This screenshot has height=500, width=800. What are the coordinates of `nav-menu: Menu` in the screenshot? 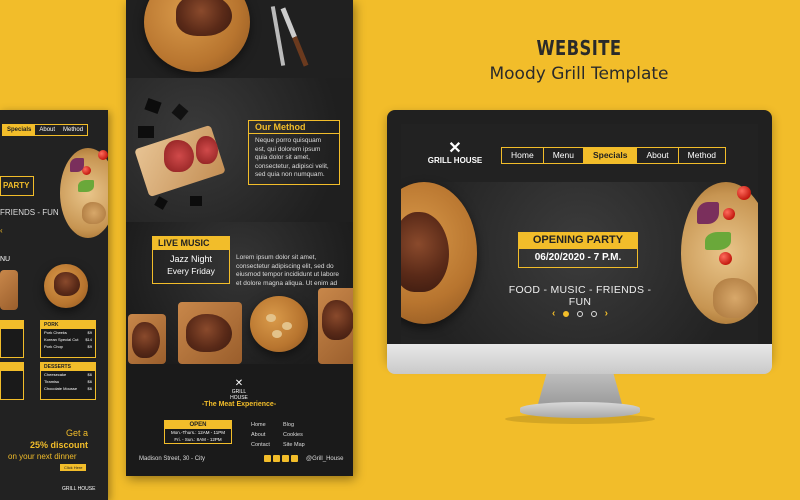 It's located at (564, 155).